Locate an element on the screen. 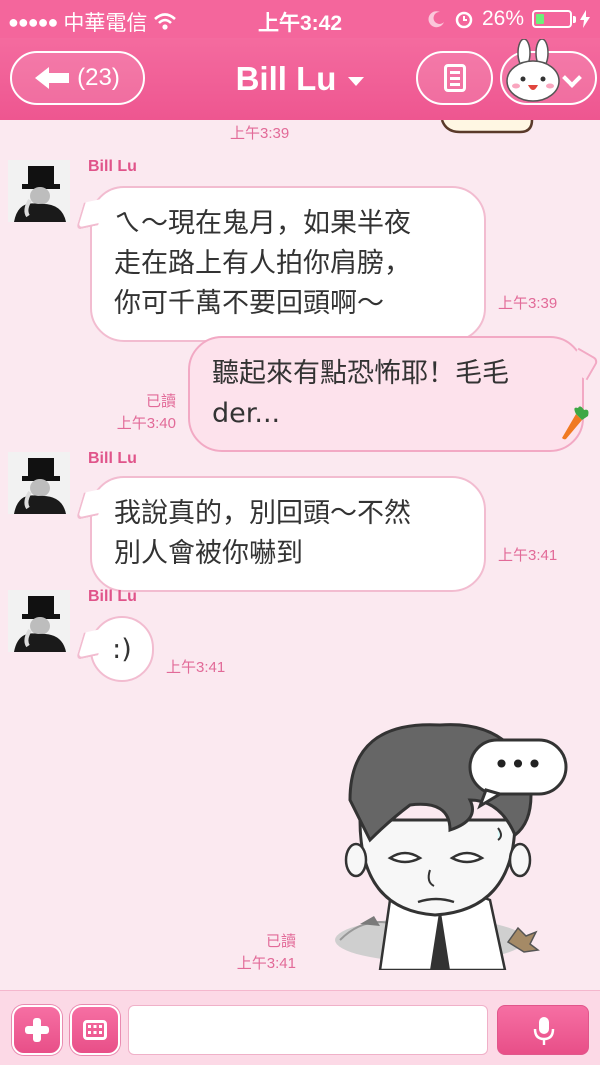 This screenshot has width=600, height=1065. nav-bar: (23) Bill Lu is located at coordinates (300, 79).